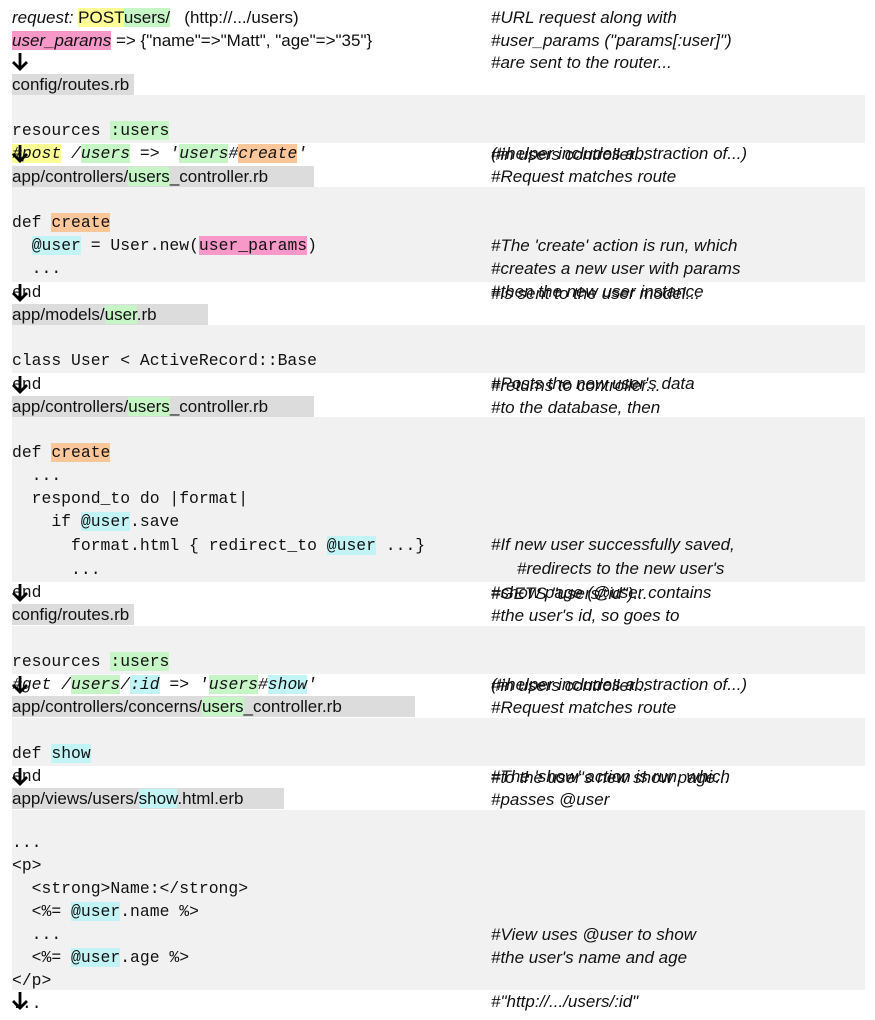 The image size is (875, 1020). I want to click on code-line: respond_to do |format|, so click(437, 486).